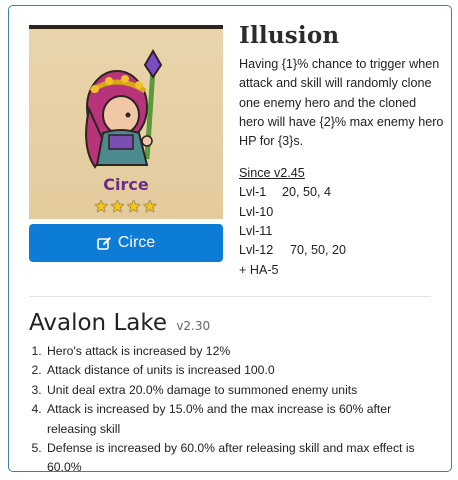  I want to click on skill-since-link: Since v2.45, so click(272, 173).